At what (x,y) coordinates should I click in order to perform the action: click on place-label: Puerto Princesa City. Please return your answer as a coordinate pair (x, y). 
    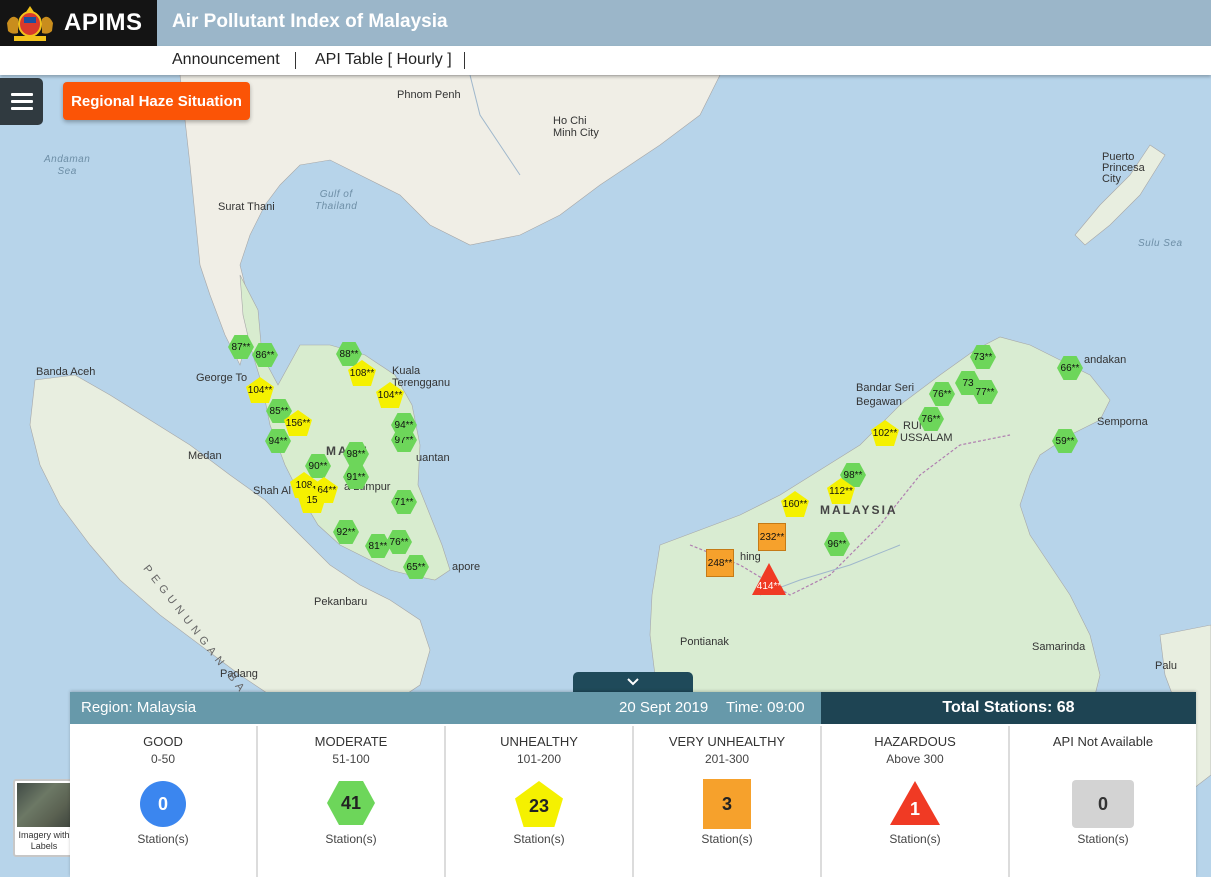
    Looking at the image, I should click on (1123, 168).